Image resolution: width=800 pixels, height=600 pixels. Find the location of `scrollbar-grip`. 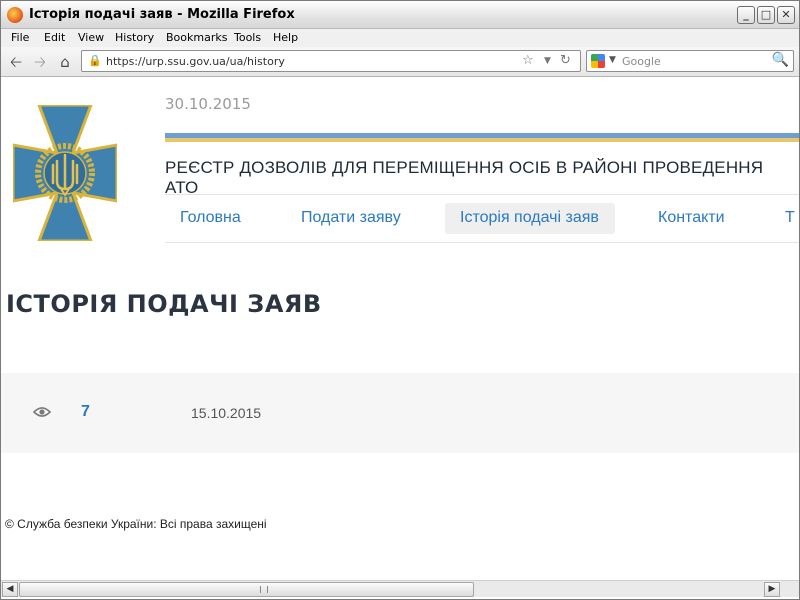

scrollbar-grip is located at coordinates (264, 589).